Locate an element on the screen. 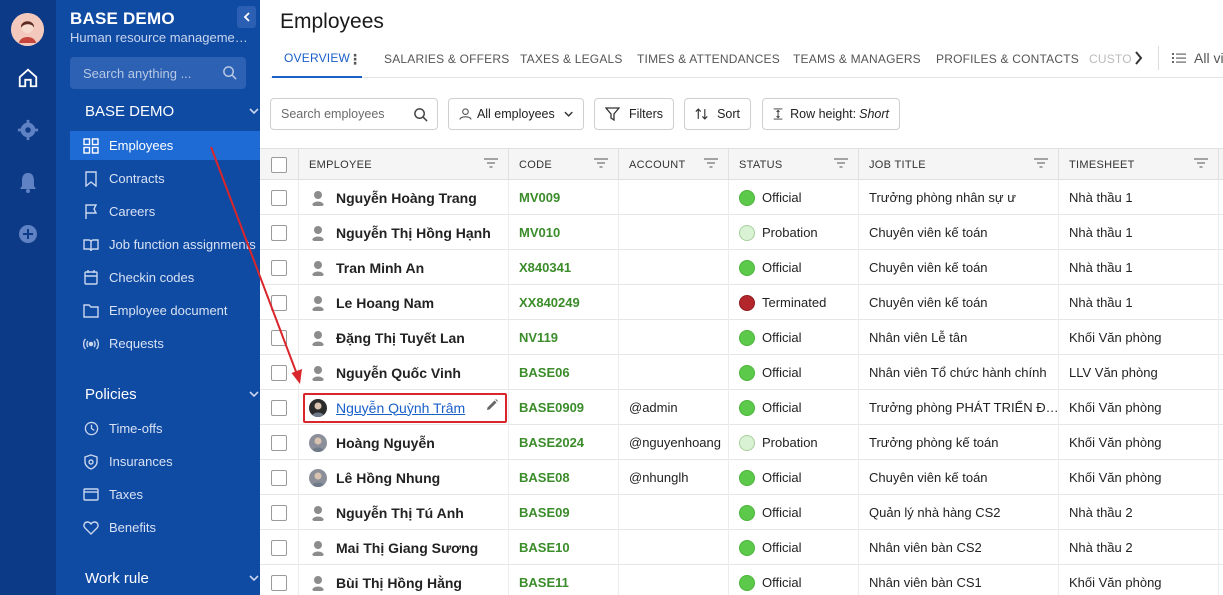 Image resolution: width=1223 pixels, height=595 pixels. sidebar-item-insurances: Insurances is located at coordinates (165, 461).